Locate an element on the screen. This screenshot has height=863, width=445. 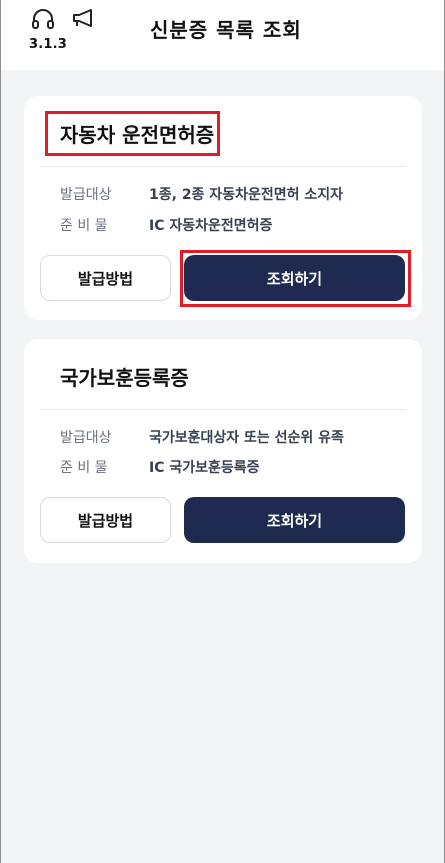
page-title: 신분증 목록 조회 is located at coordinates (226, 30).